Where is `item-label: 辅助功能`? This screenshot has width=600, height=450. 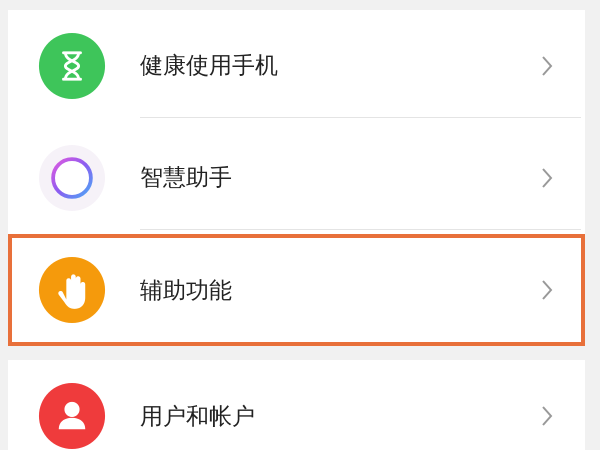
item-label: 辅助功能 is located at coordinates (186, 291).